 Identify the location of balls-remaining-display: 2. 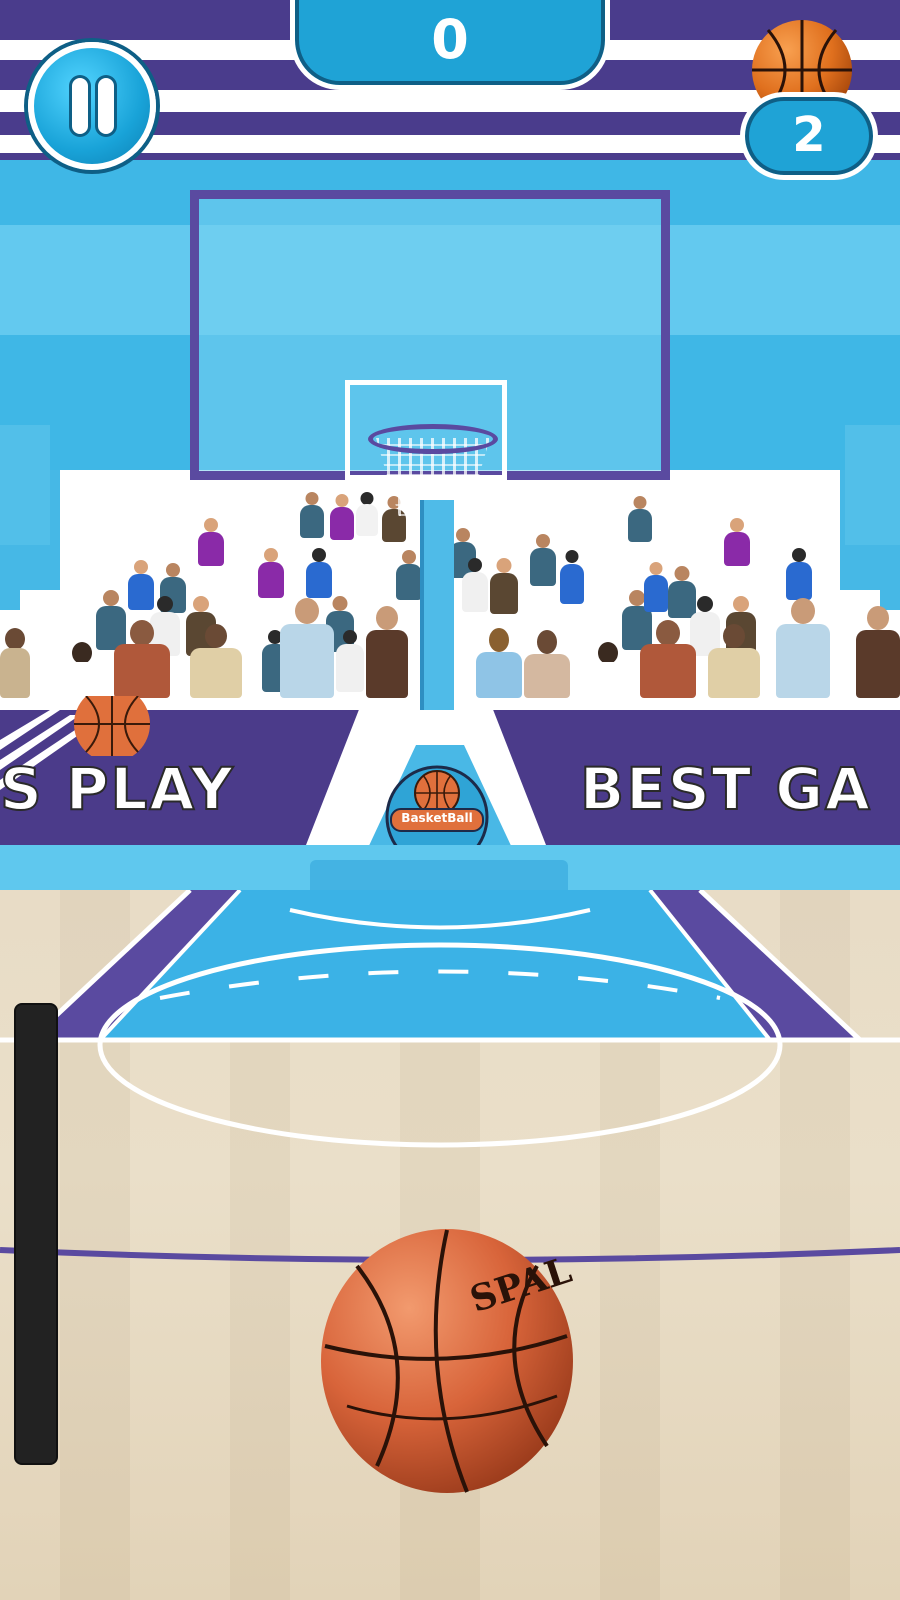
(809, 136).